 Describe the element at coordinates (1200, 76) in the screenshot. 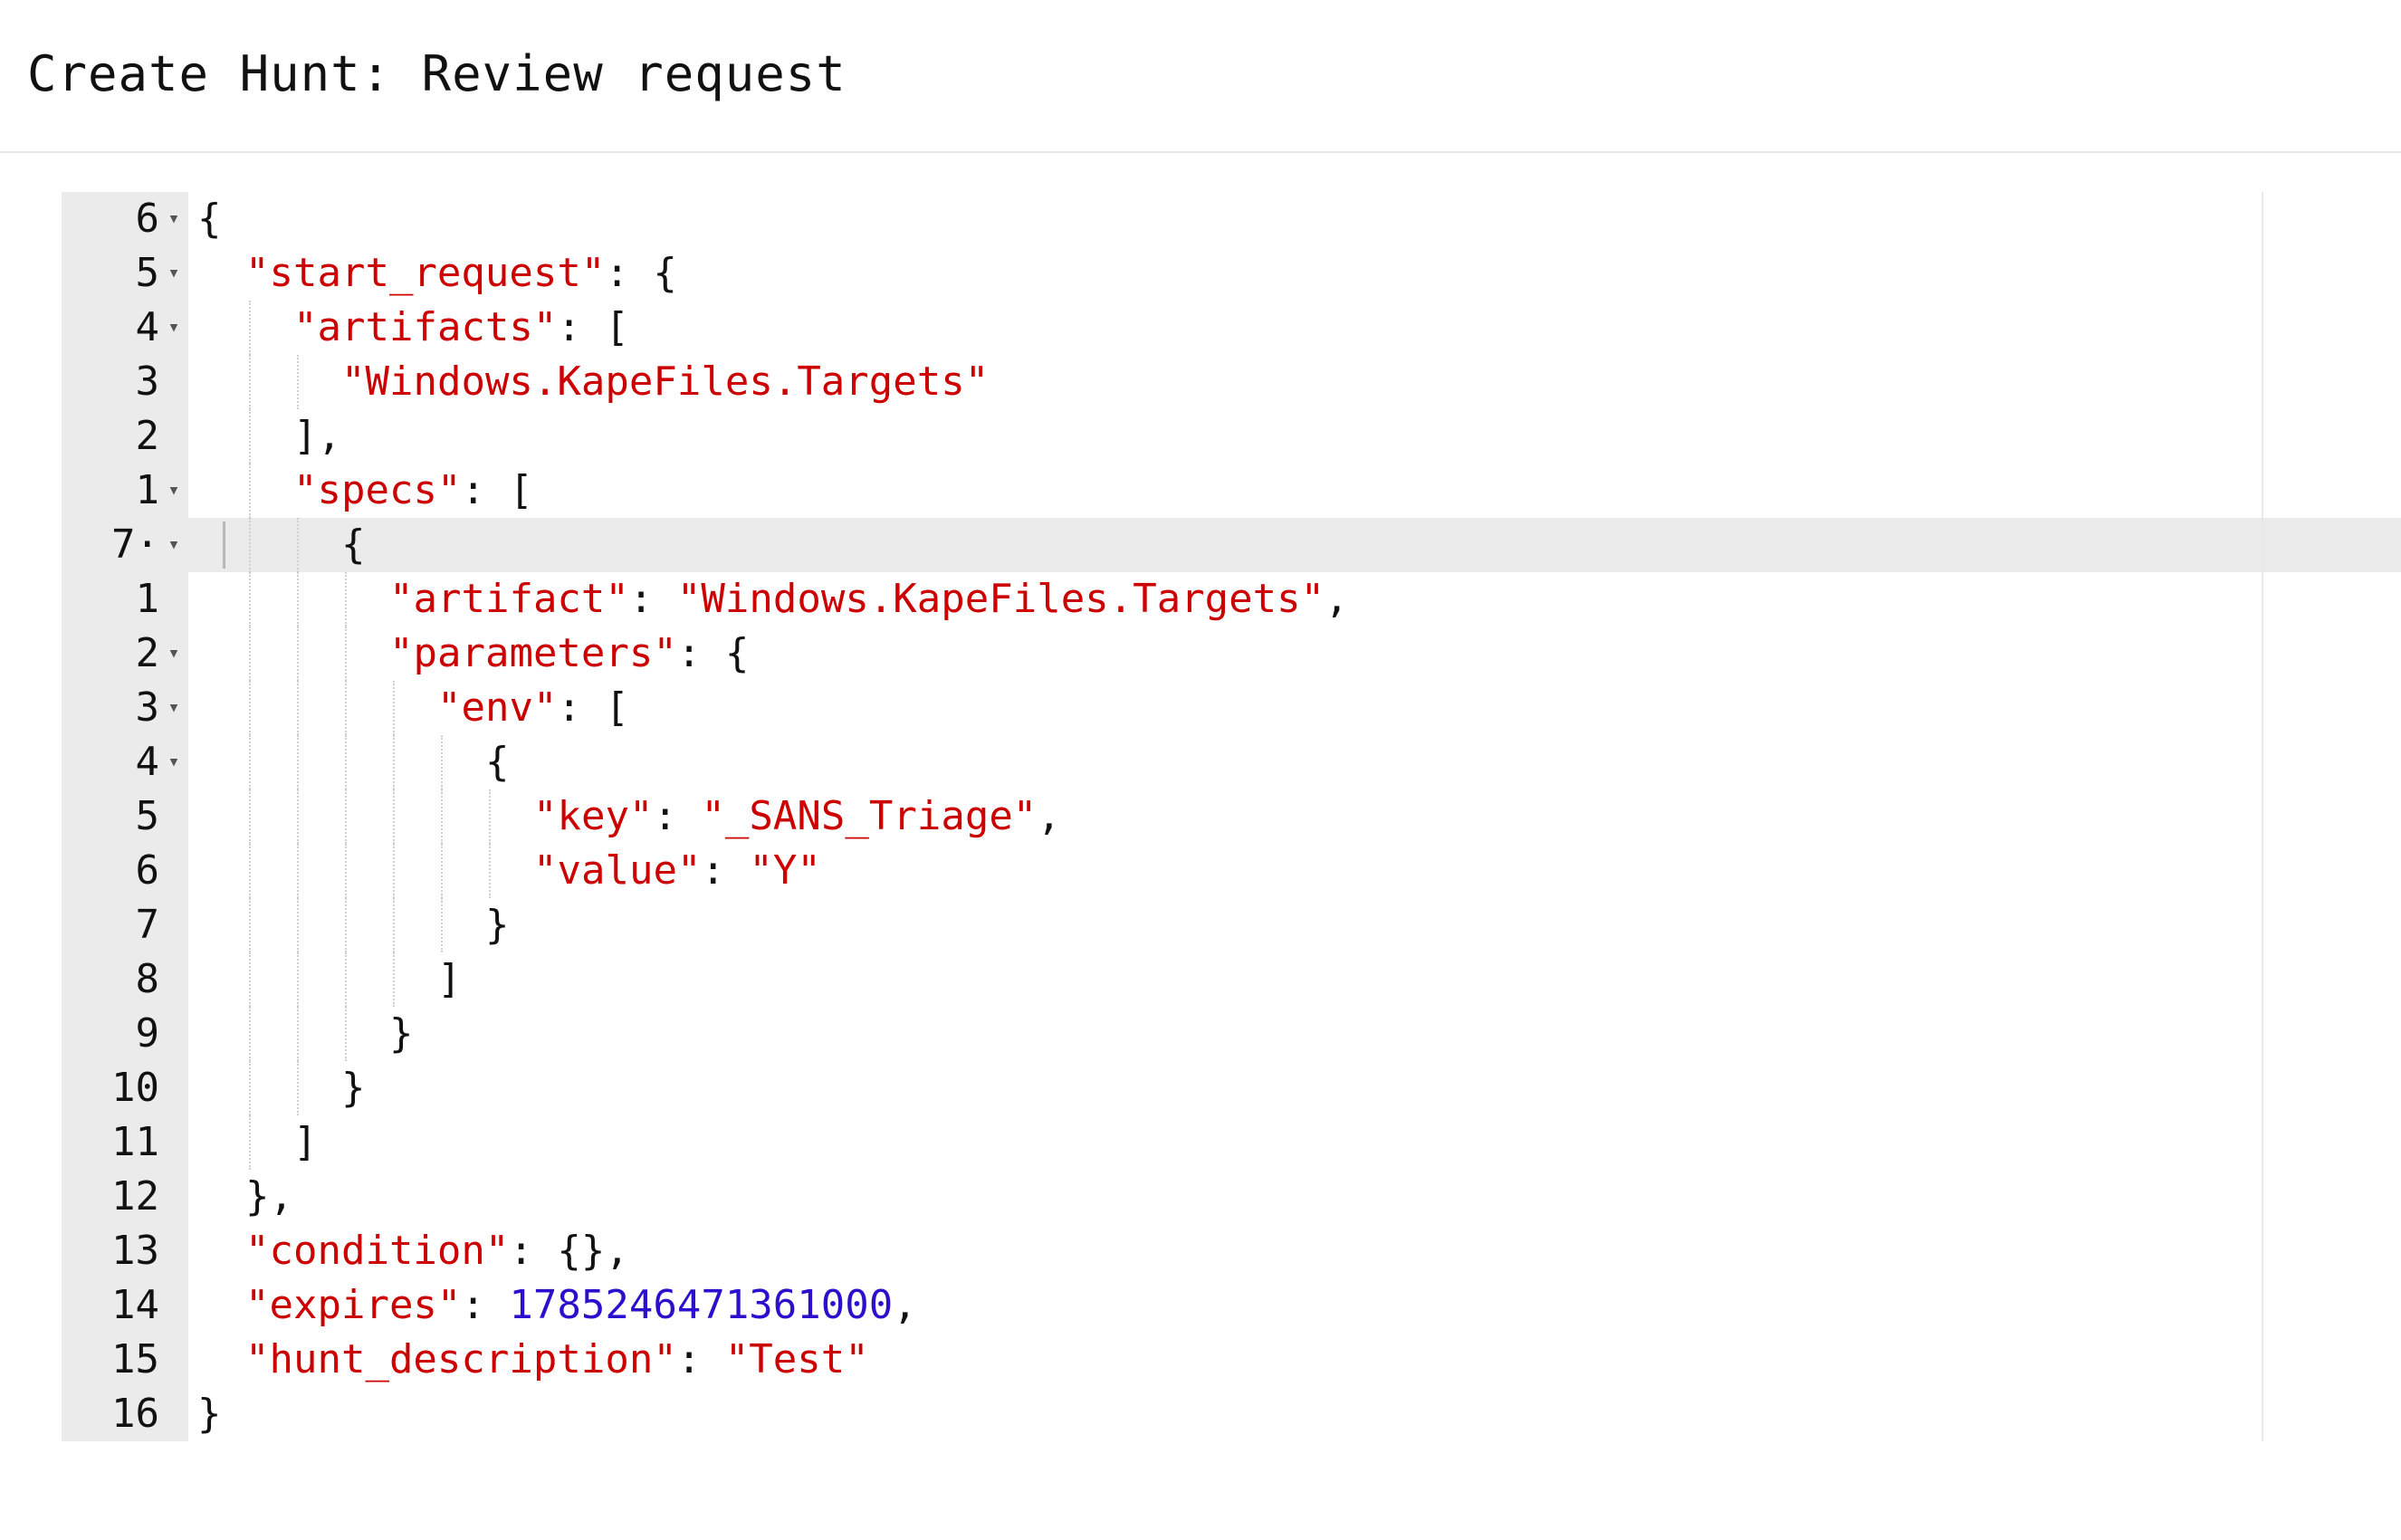

I see `page-header: Create Hunt: Review request` at that location.